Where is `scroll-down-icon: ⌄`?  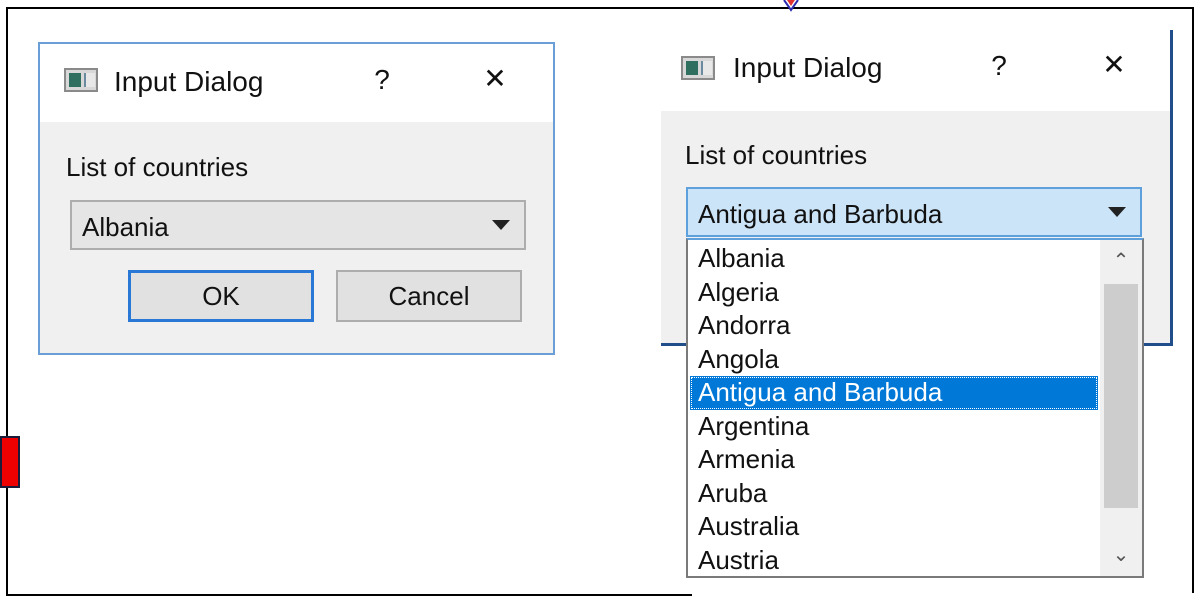 scroll-down-icon: ⌄ is located at coordinates (1121, 555).